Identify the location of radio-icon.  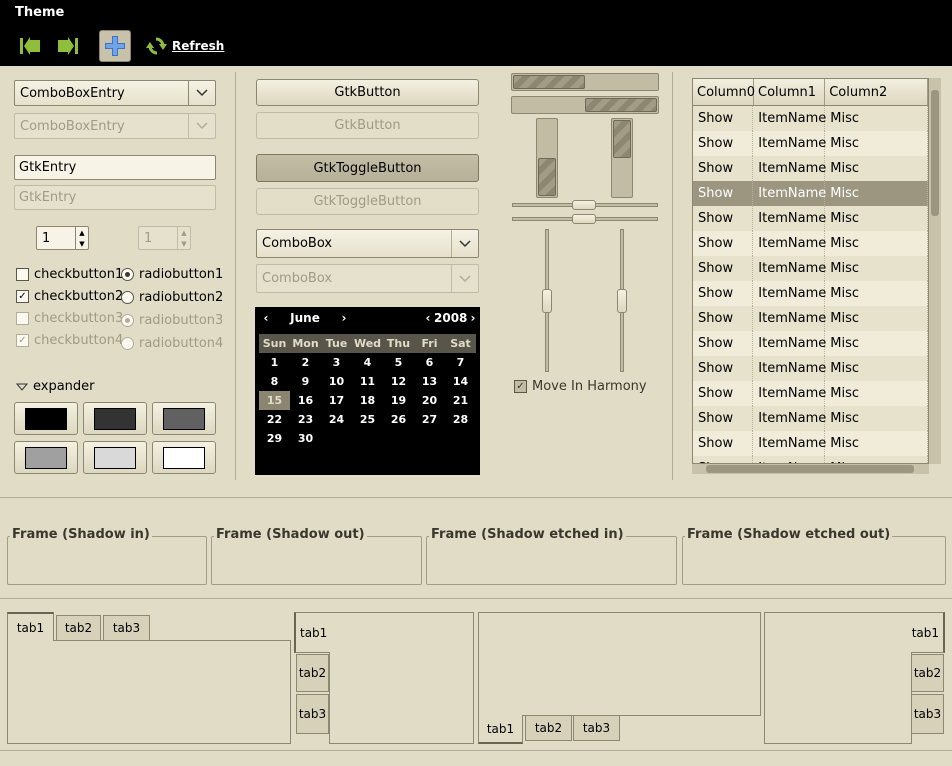
(127, 297).